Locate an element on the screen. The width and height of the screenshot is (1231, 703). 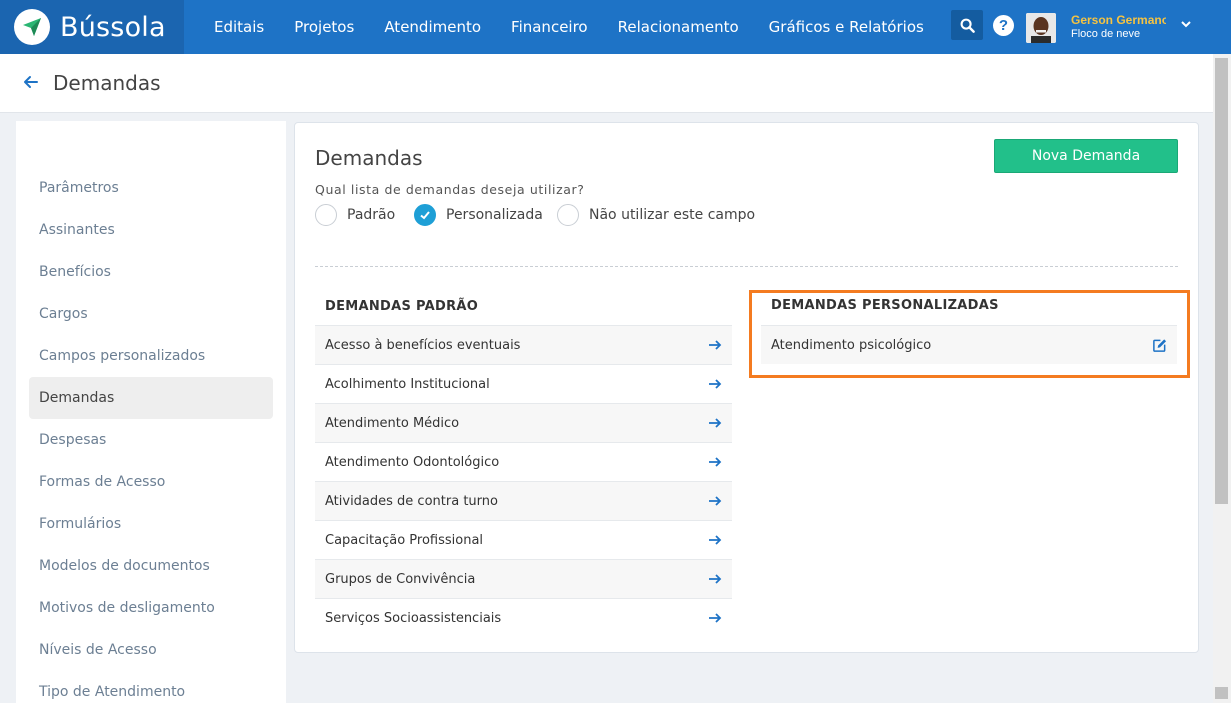
nova-demanda-button: Nova Demanda is located at coordinates (1086, 156).